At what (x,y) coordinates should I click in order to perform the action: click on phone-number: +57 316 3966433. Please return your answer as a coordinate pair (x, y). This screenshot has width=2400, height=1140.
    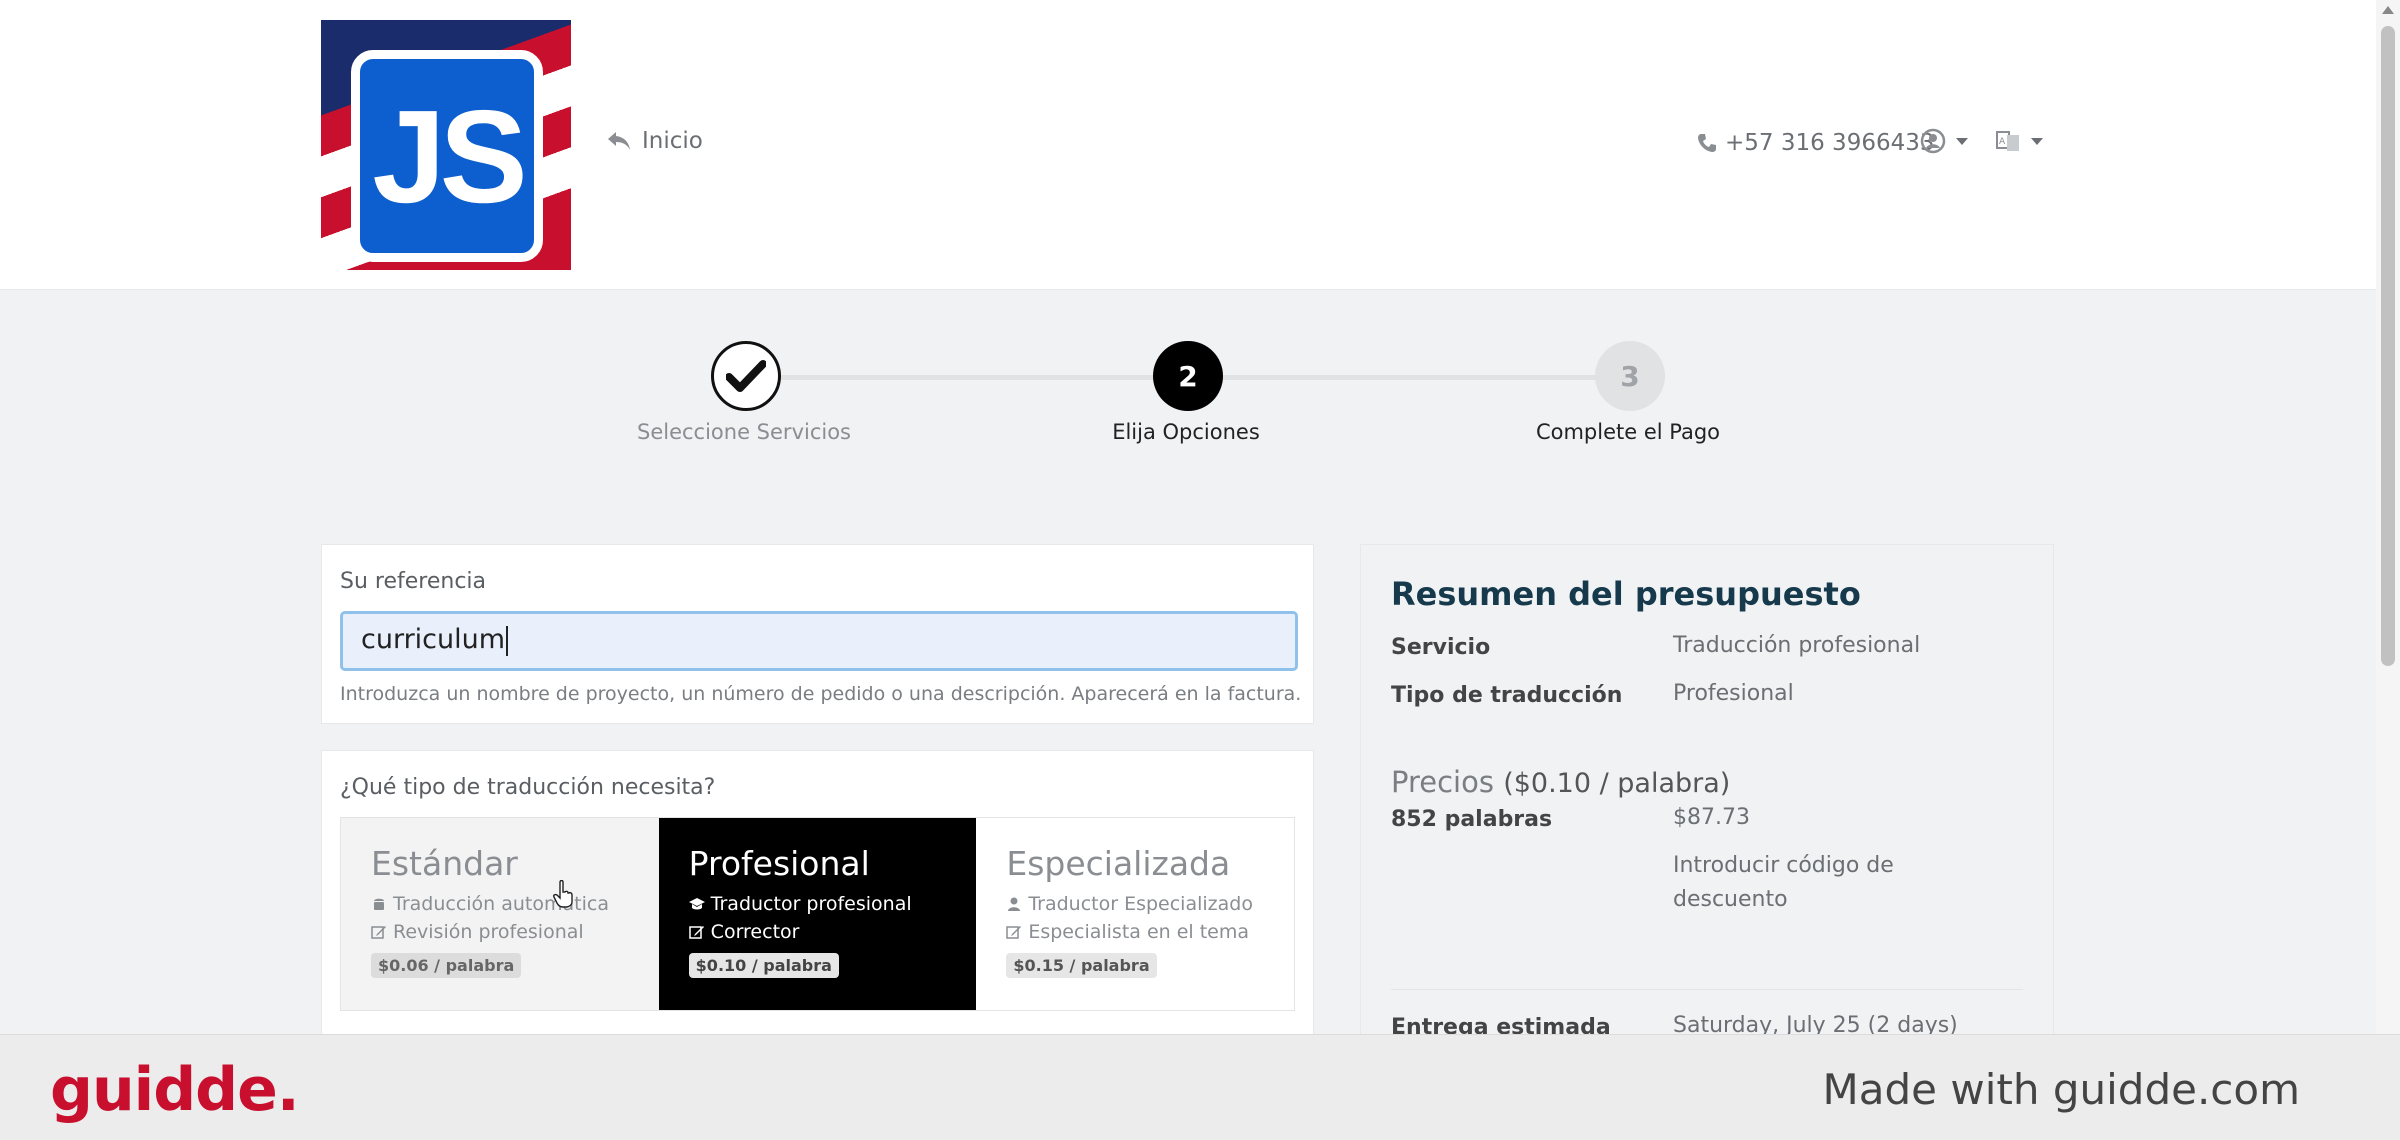
    Looking at the image, I should click on (1816, 143).